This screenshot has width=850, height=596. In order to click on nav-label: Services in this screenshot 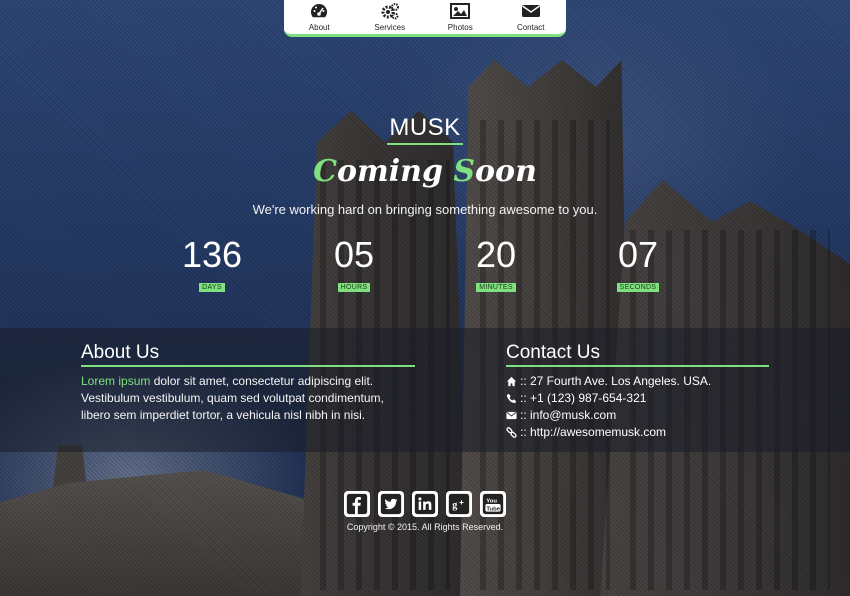, I will do `click(390, 27)`.